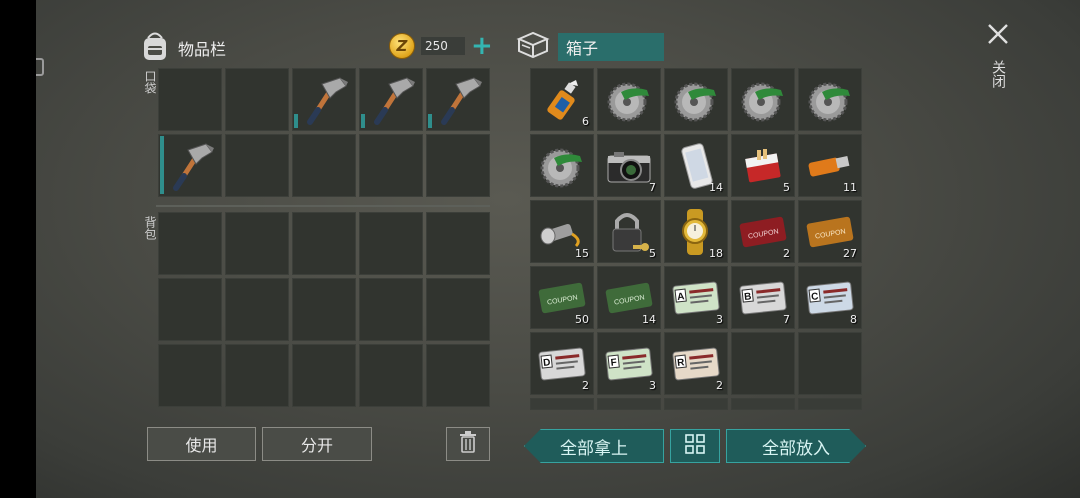 The height and width of the screenshot is (498, 1080). Describe the element at coordinates (562, 99) in the screenshot. I see `slot-glue: 6` at that location.